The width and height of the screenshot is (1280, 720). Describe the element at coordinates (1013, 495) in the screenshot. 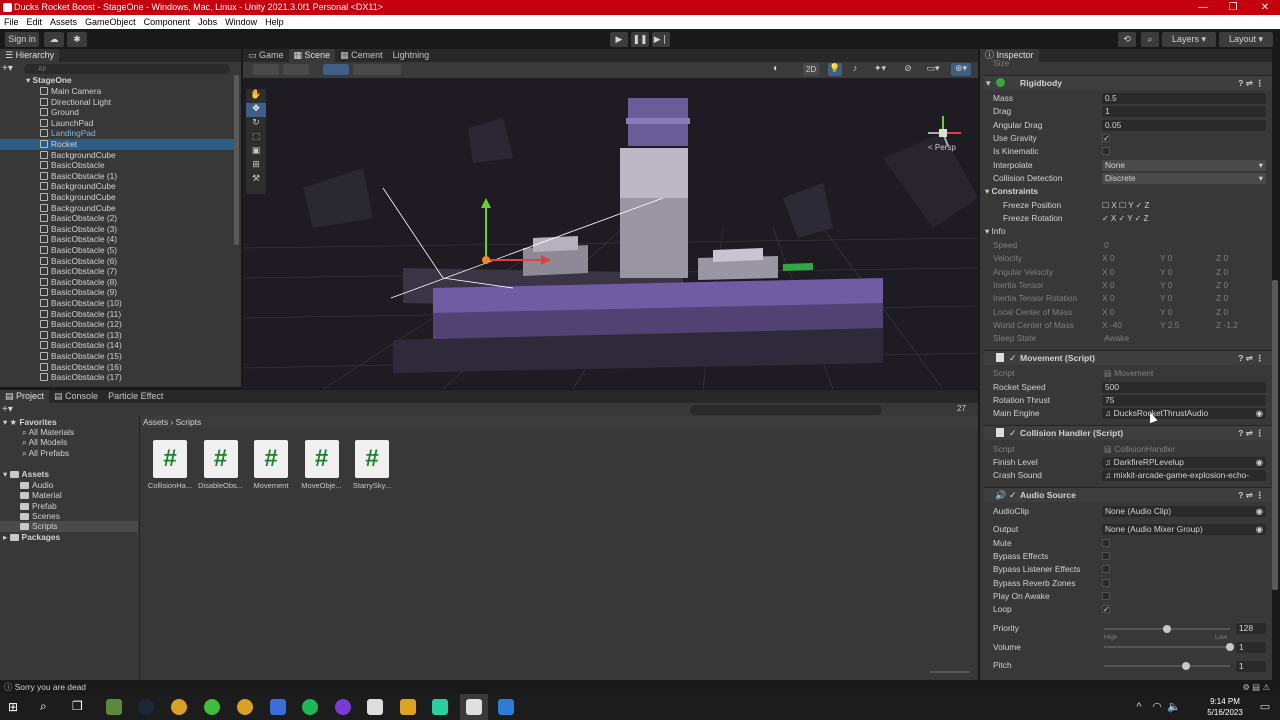

I see `audio-enabled-checkbox: ✓` at that location.